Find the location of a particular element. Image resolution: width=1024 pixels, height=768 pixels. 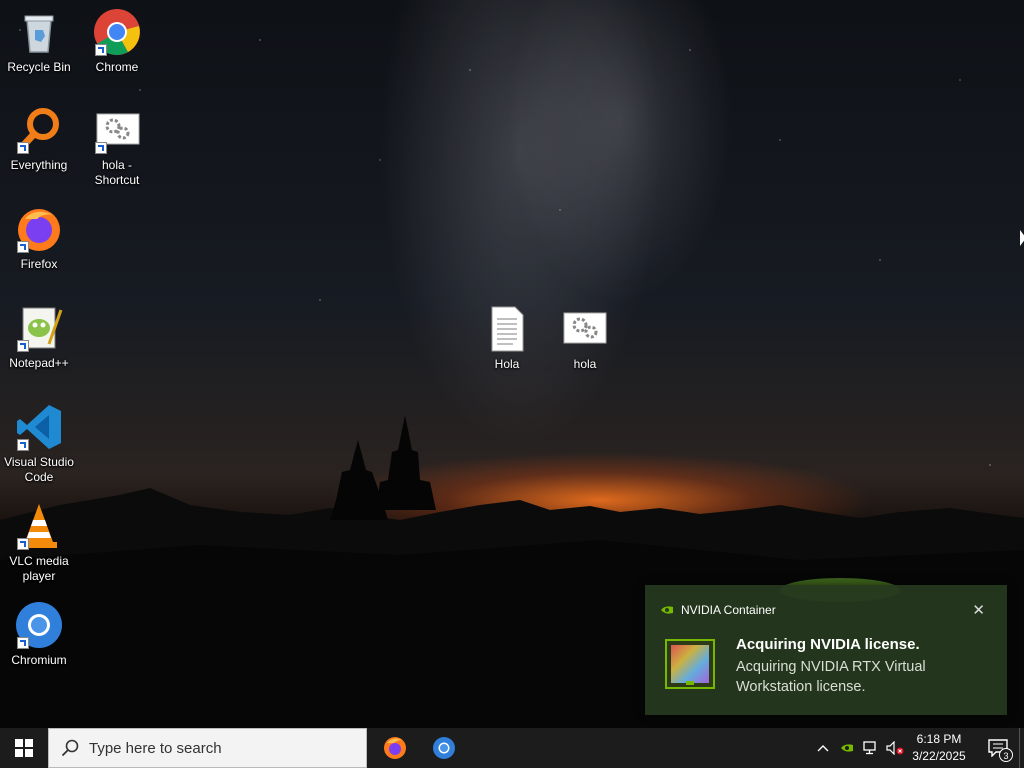

taskbar-app-chromium is located at coordinates (444, 748).